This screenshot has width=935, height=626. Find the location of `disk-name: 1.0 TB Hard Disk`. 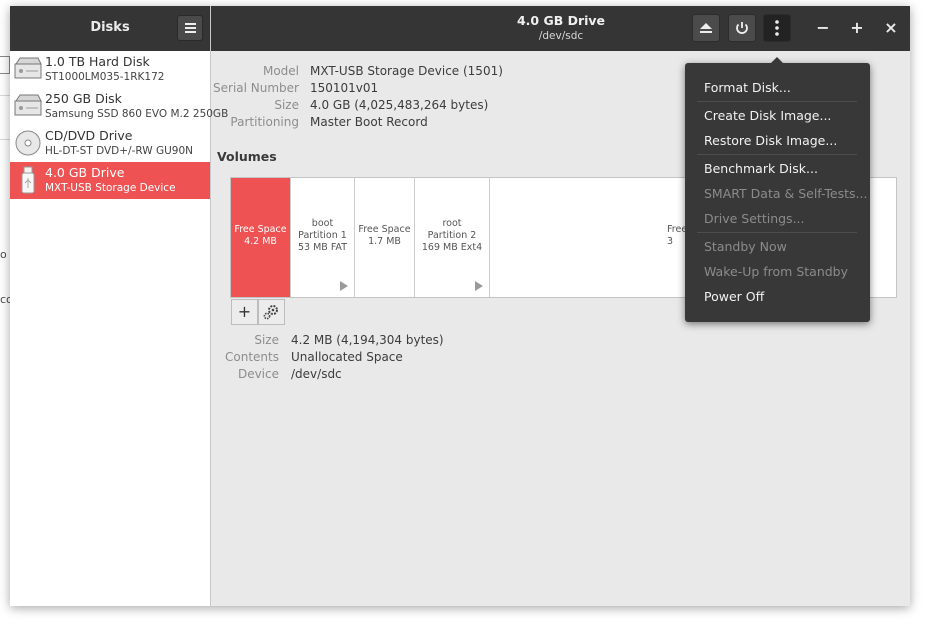

disk-name: 1.0 TB Hard Disk is located at coordinates (97, 61).